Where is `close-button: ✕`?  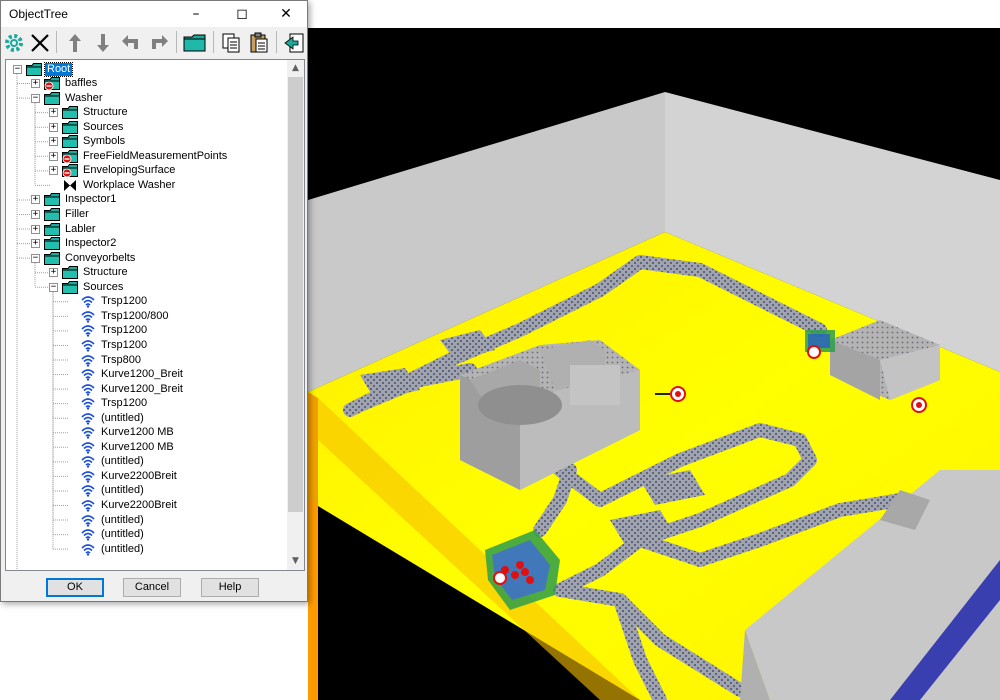
close-button: ✕ is located at coordinates (286, 14).